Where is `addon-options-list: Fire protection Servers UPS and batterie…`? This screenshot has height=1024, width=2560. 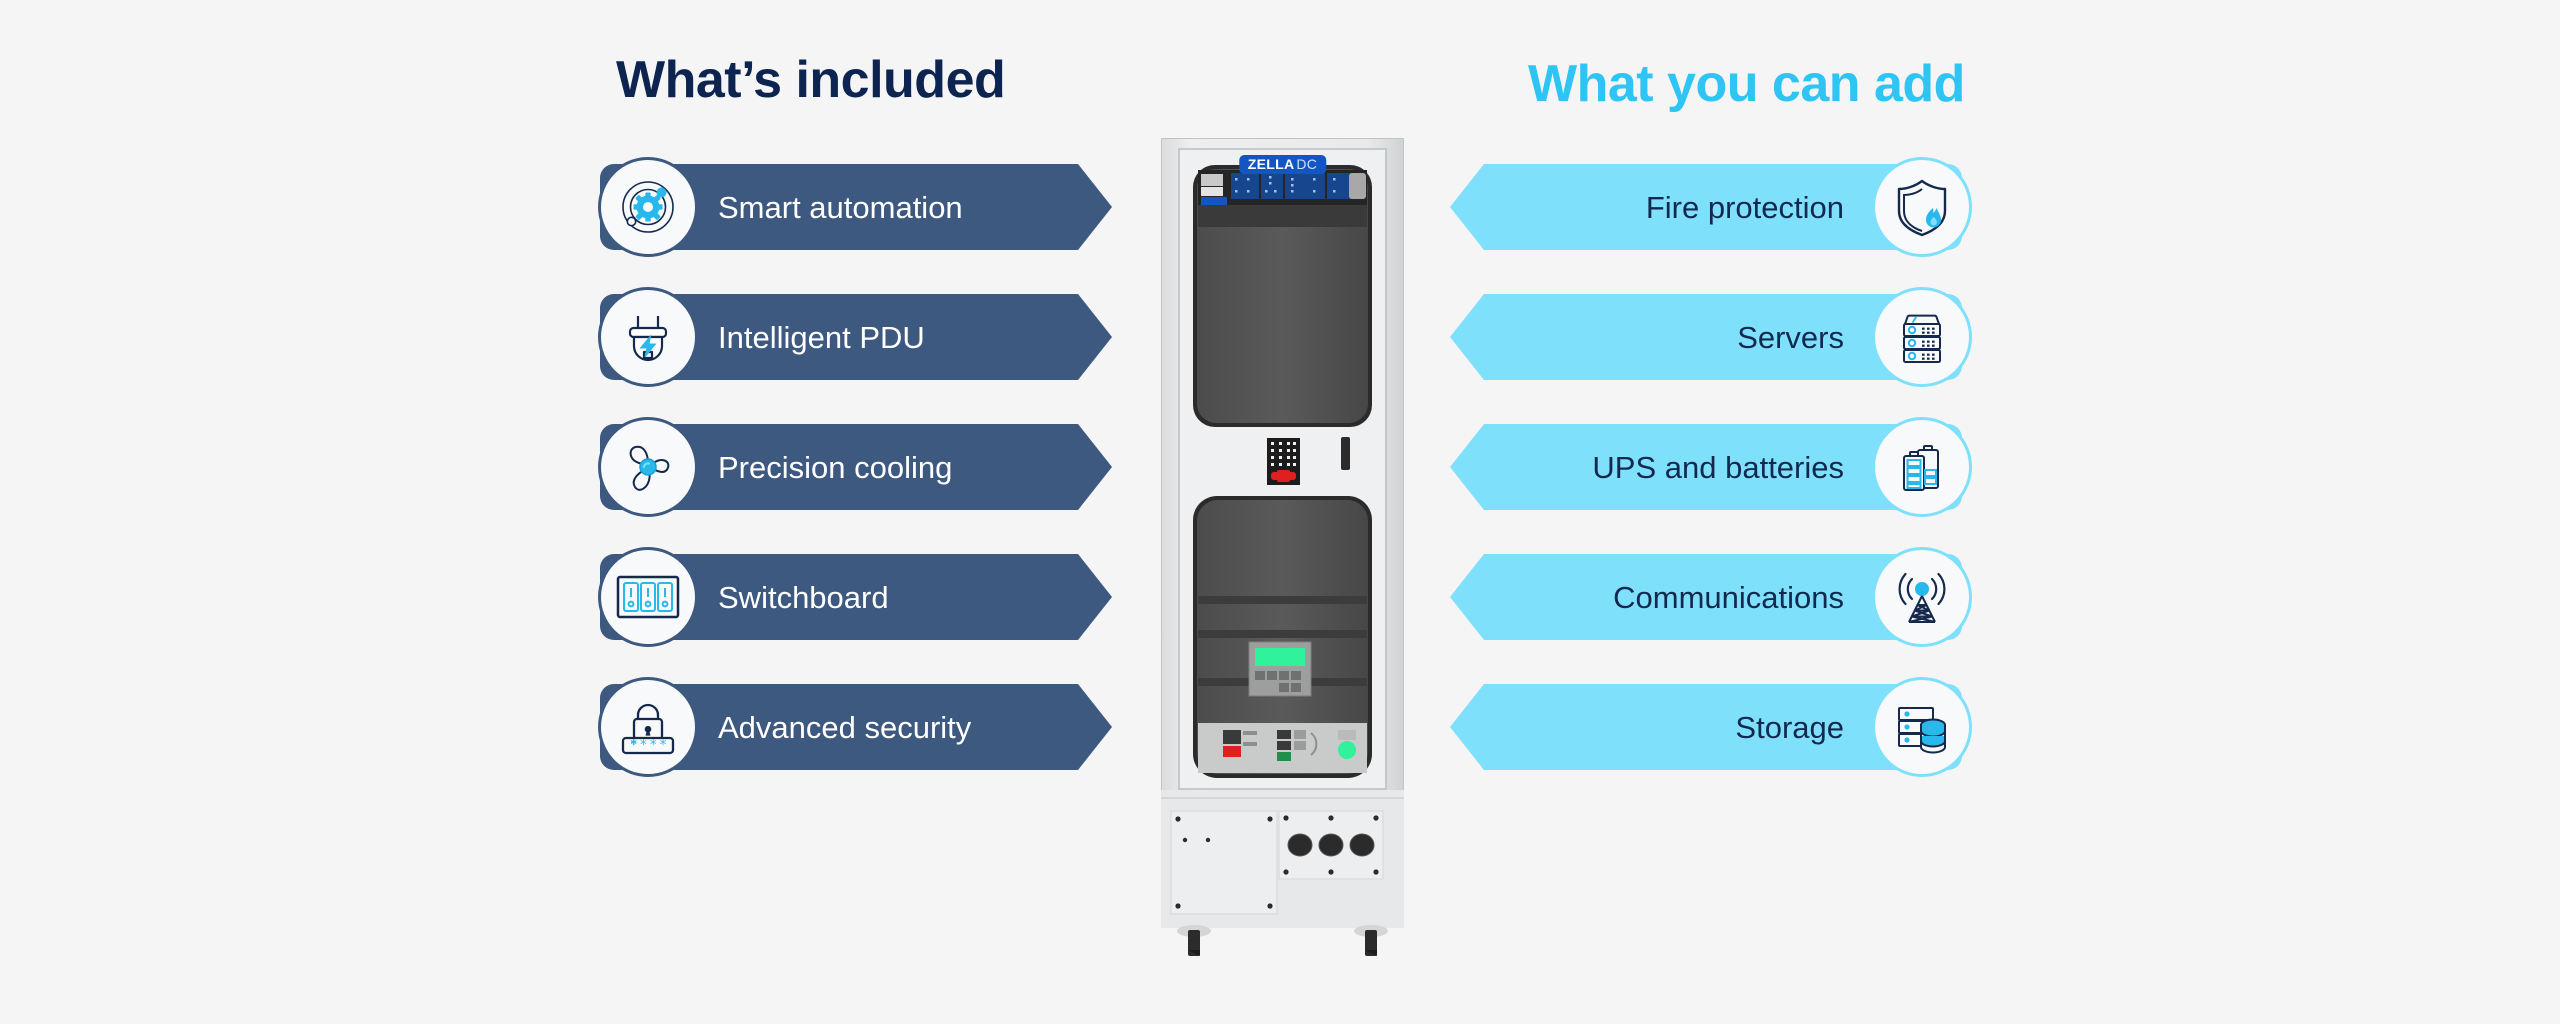 addon-options-list: Fire protection Servers UPS and batterie… is located at coordinates (1711, 467).